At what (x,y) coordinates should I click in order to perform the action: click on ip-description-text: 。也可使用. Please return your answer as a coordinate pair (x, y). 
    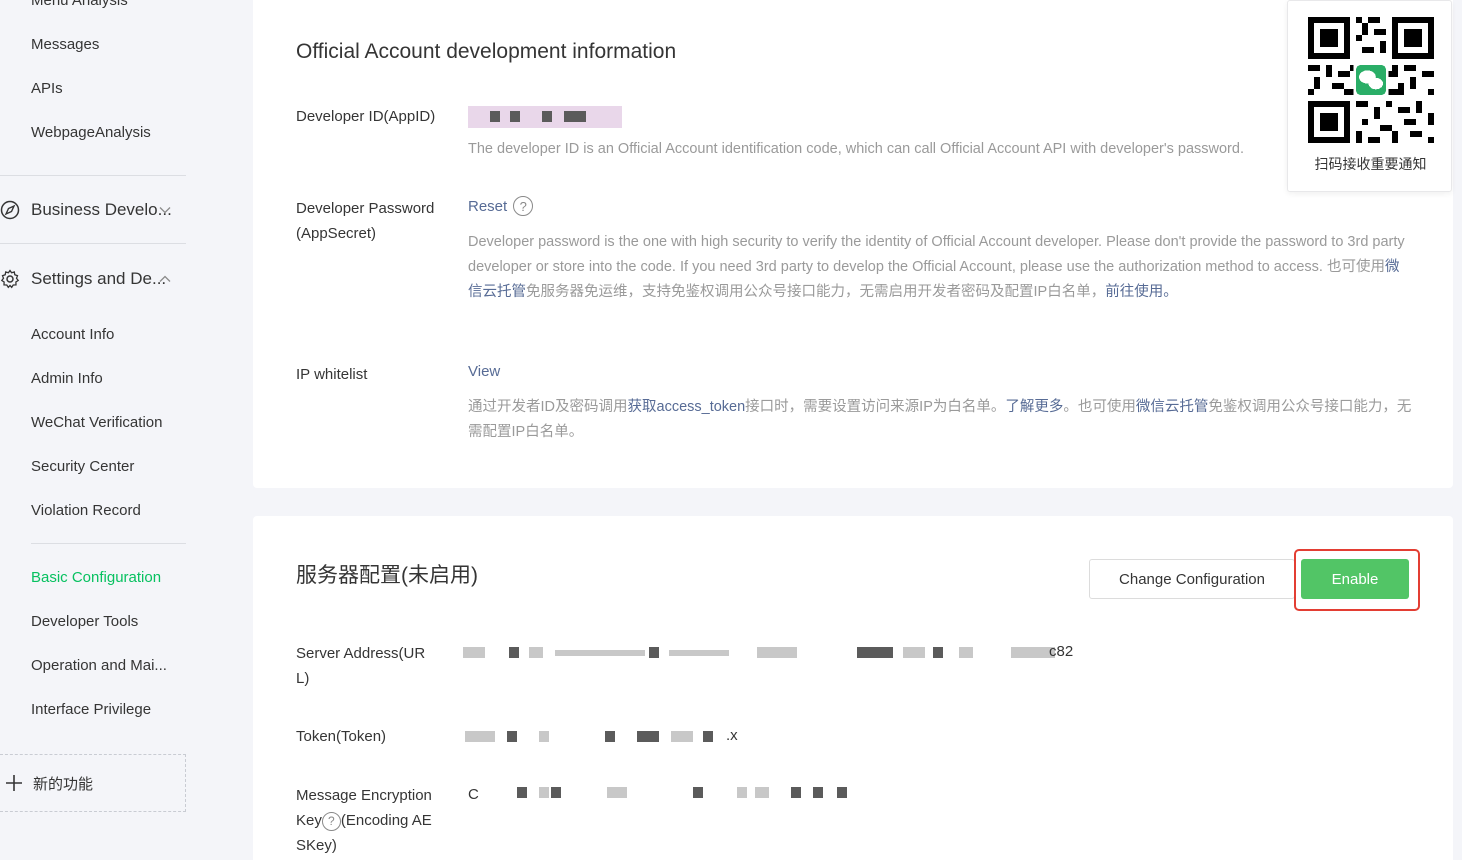
    Looking at the image, I should click on (1099, 407).